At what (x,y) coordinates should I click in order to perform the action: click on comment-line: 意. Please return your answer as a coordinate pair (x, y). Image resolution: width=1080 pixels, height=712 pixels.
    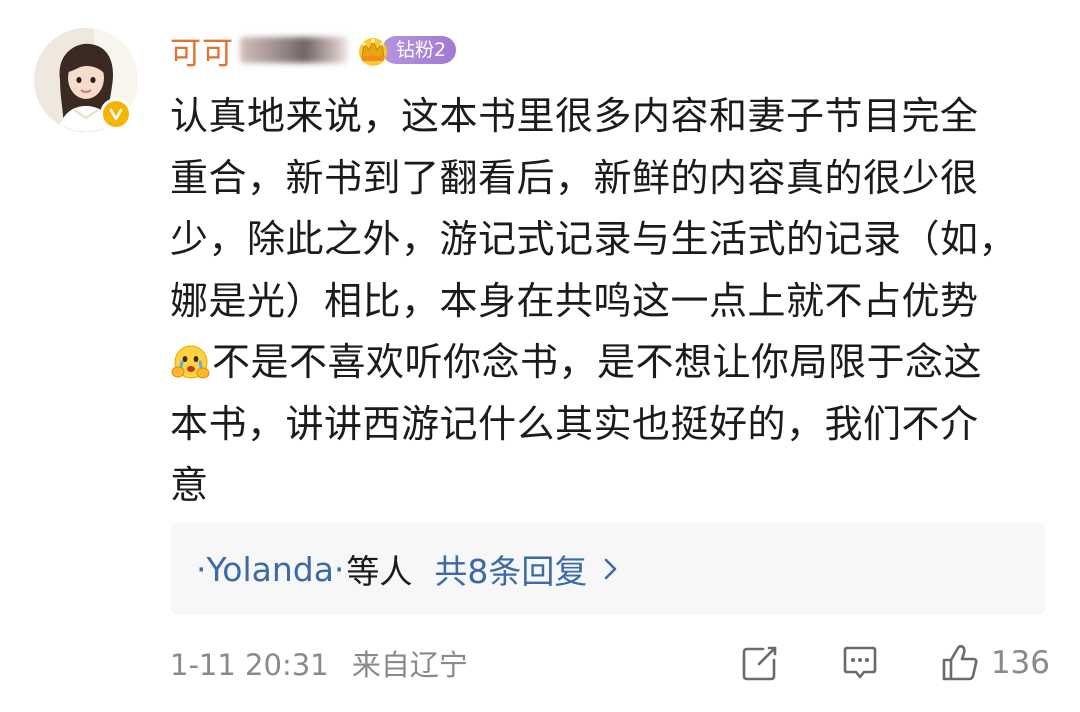
    Looking at the image, I should click on (189, 485).